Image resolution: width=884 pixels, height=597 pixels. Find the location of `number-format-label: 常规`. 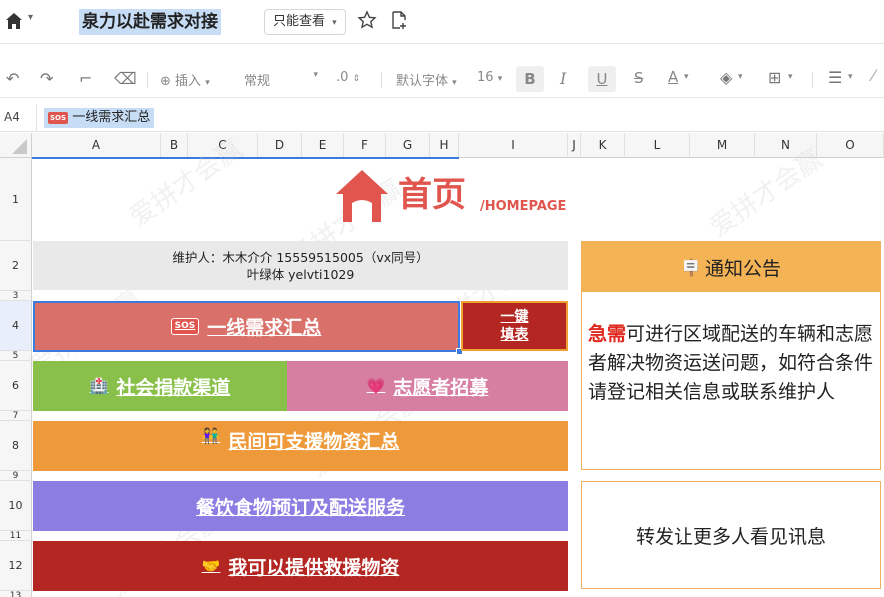

number-format-label: 常规 is located at coordinates (257, 81).